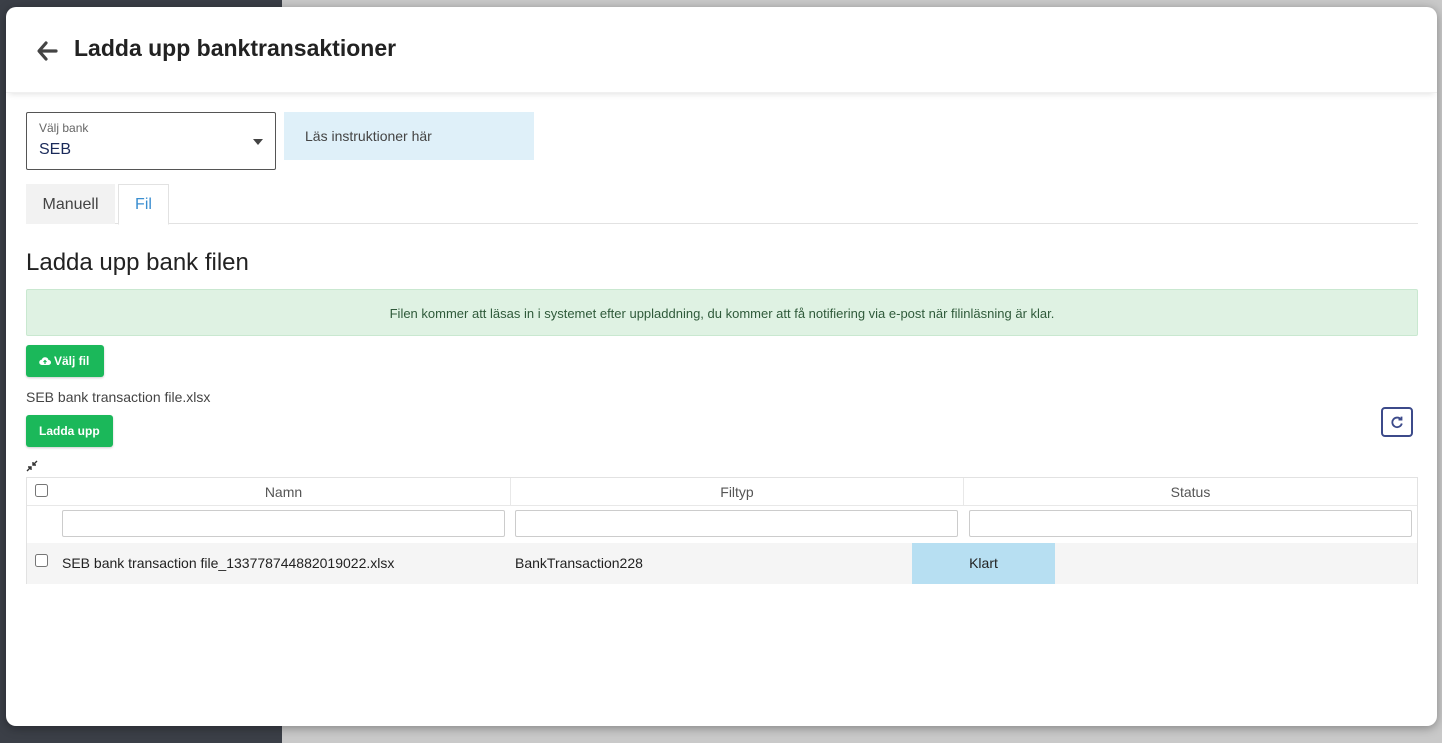 The image size is (1442, 743). I want to click on filter-row, so click(722, 524).